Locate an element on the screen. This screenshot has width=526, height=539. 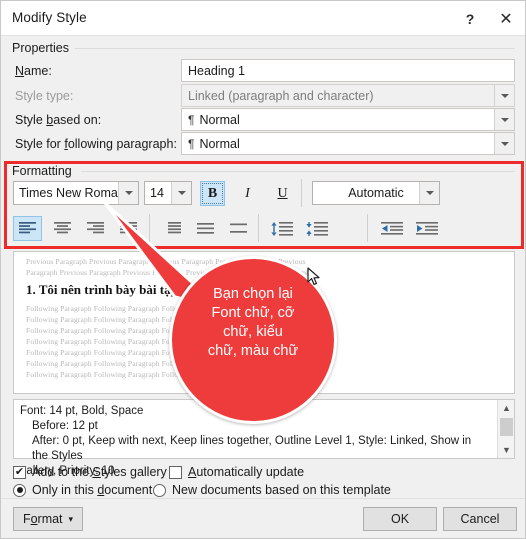
align-center-button is located at coordinates (62, 228).